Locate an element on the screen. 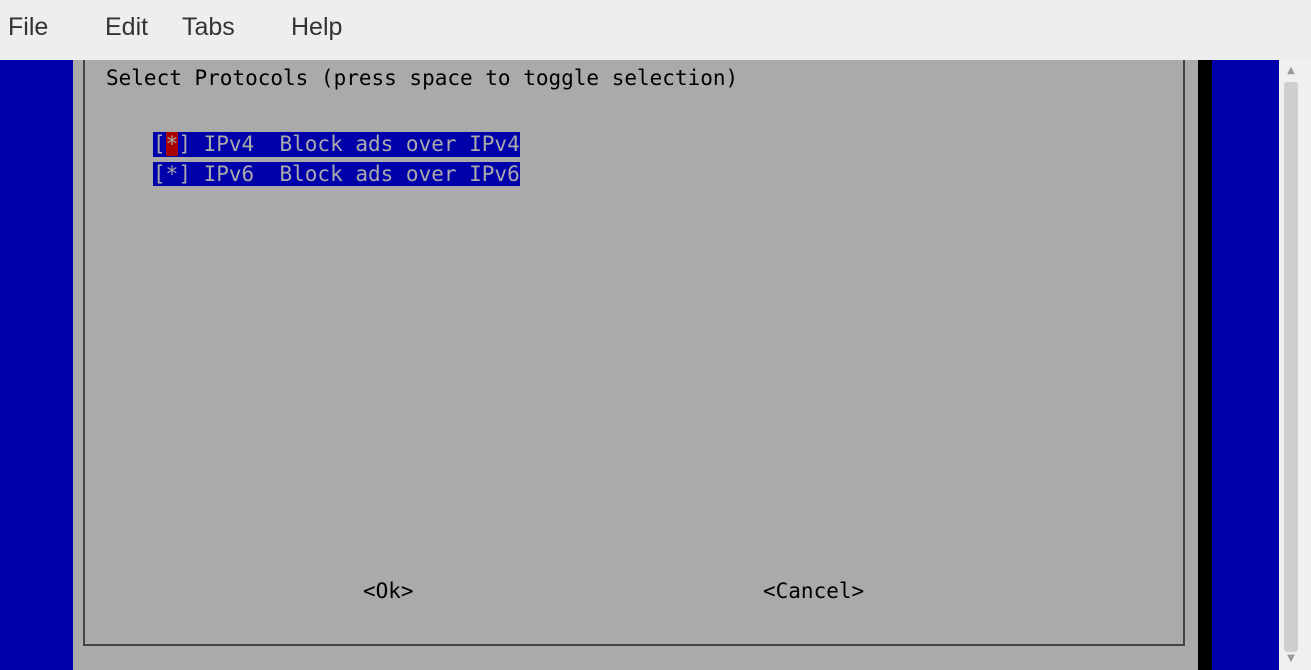 The height and width of the screenshot is (670, 1311). cancel-button: <Cancel> is located at coordinates (813, 591).